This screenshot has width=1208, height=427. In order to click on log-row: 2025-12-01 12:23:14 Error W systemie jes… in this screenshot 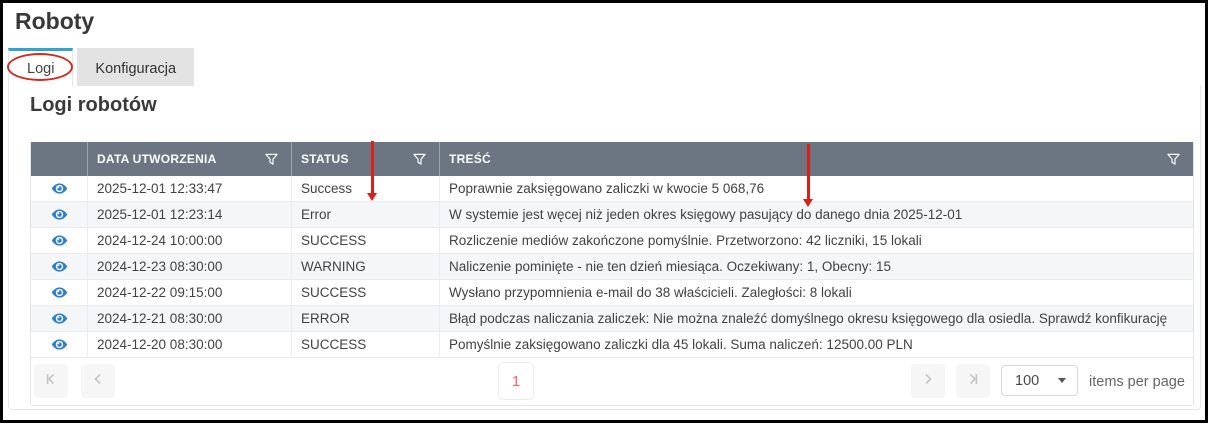, I will do `click(612, 215)`.